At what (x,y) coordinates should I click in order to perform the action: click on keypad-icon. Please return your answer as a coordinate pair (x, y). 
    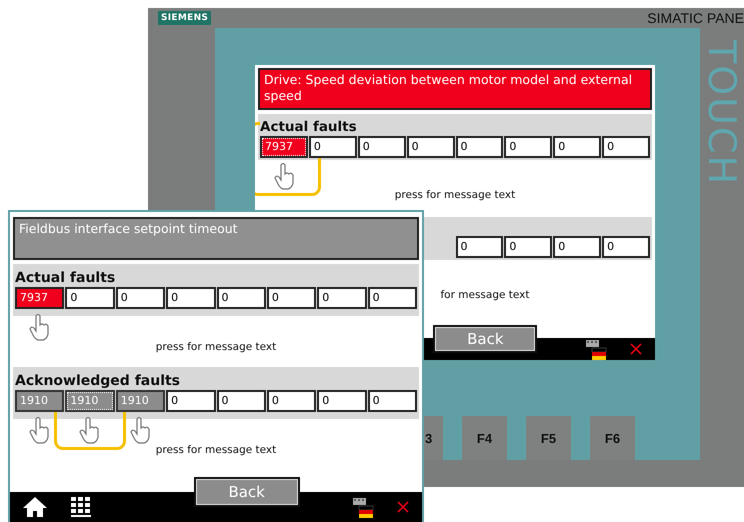
    Looking at the image, I should click on (81, 507).